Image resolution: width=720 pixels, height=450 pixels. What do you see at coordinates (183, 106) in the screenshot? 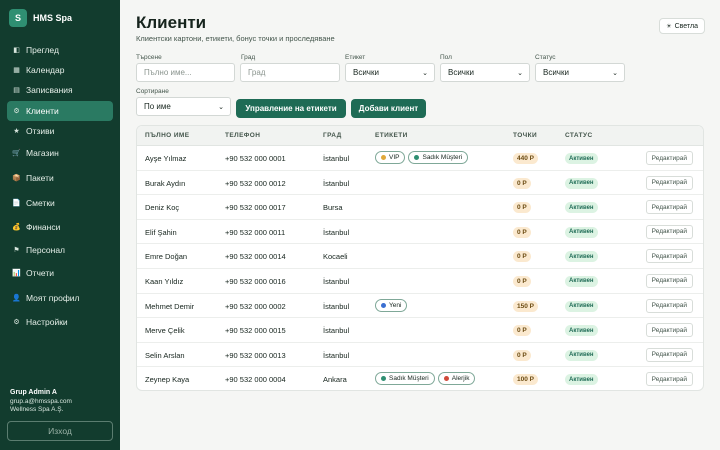
I see `sort-select: По име ⌄` at bounding box center [183, 106].